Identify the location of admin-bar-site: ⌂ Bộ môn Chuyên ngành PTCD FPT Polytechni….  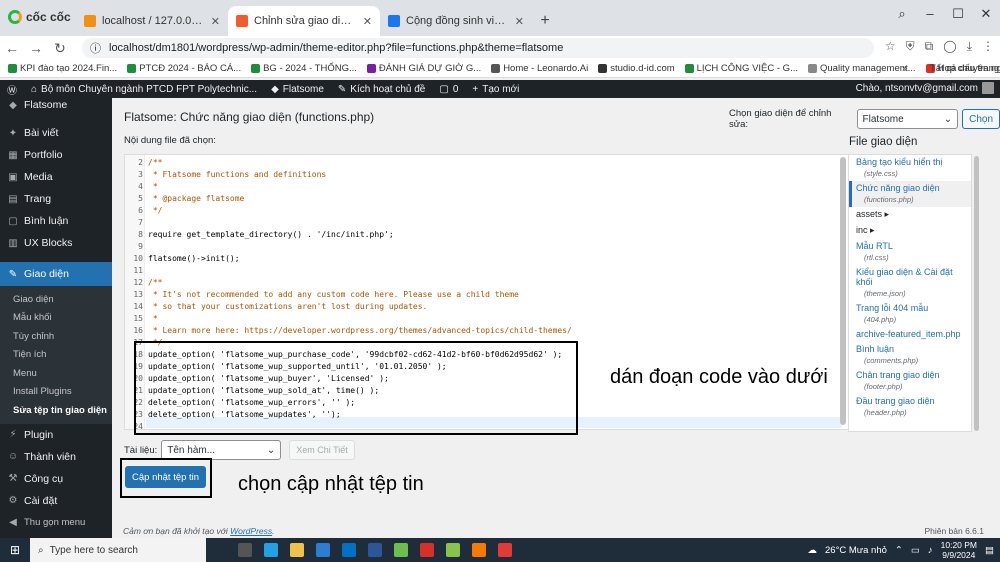
(144, 89).